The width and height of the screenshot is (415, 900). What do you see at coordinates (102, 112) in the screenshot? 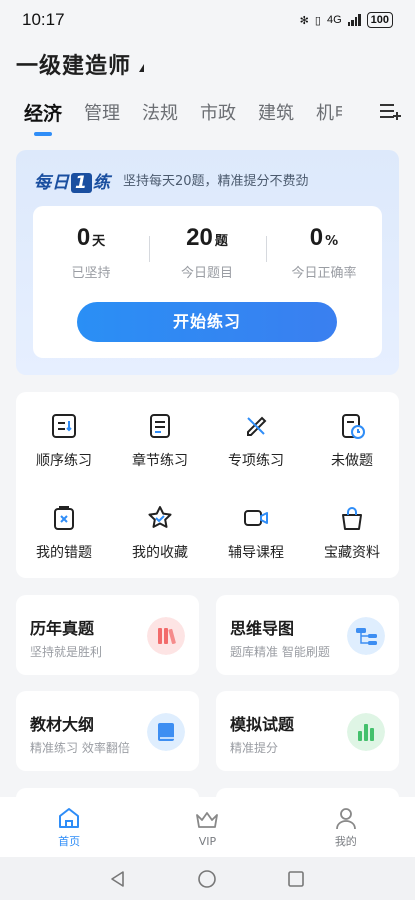
I see `tab-management: 管理` at bounding box center [102, 112].